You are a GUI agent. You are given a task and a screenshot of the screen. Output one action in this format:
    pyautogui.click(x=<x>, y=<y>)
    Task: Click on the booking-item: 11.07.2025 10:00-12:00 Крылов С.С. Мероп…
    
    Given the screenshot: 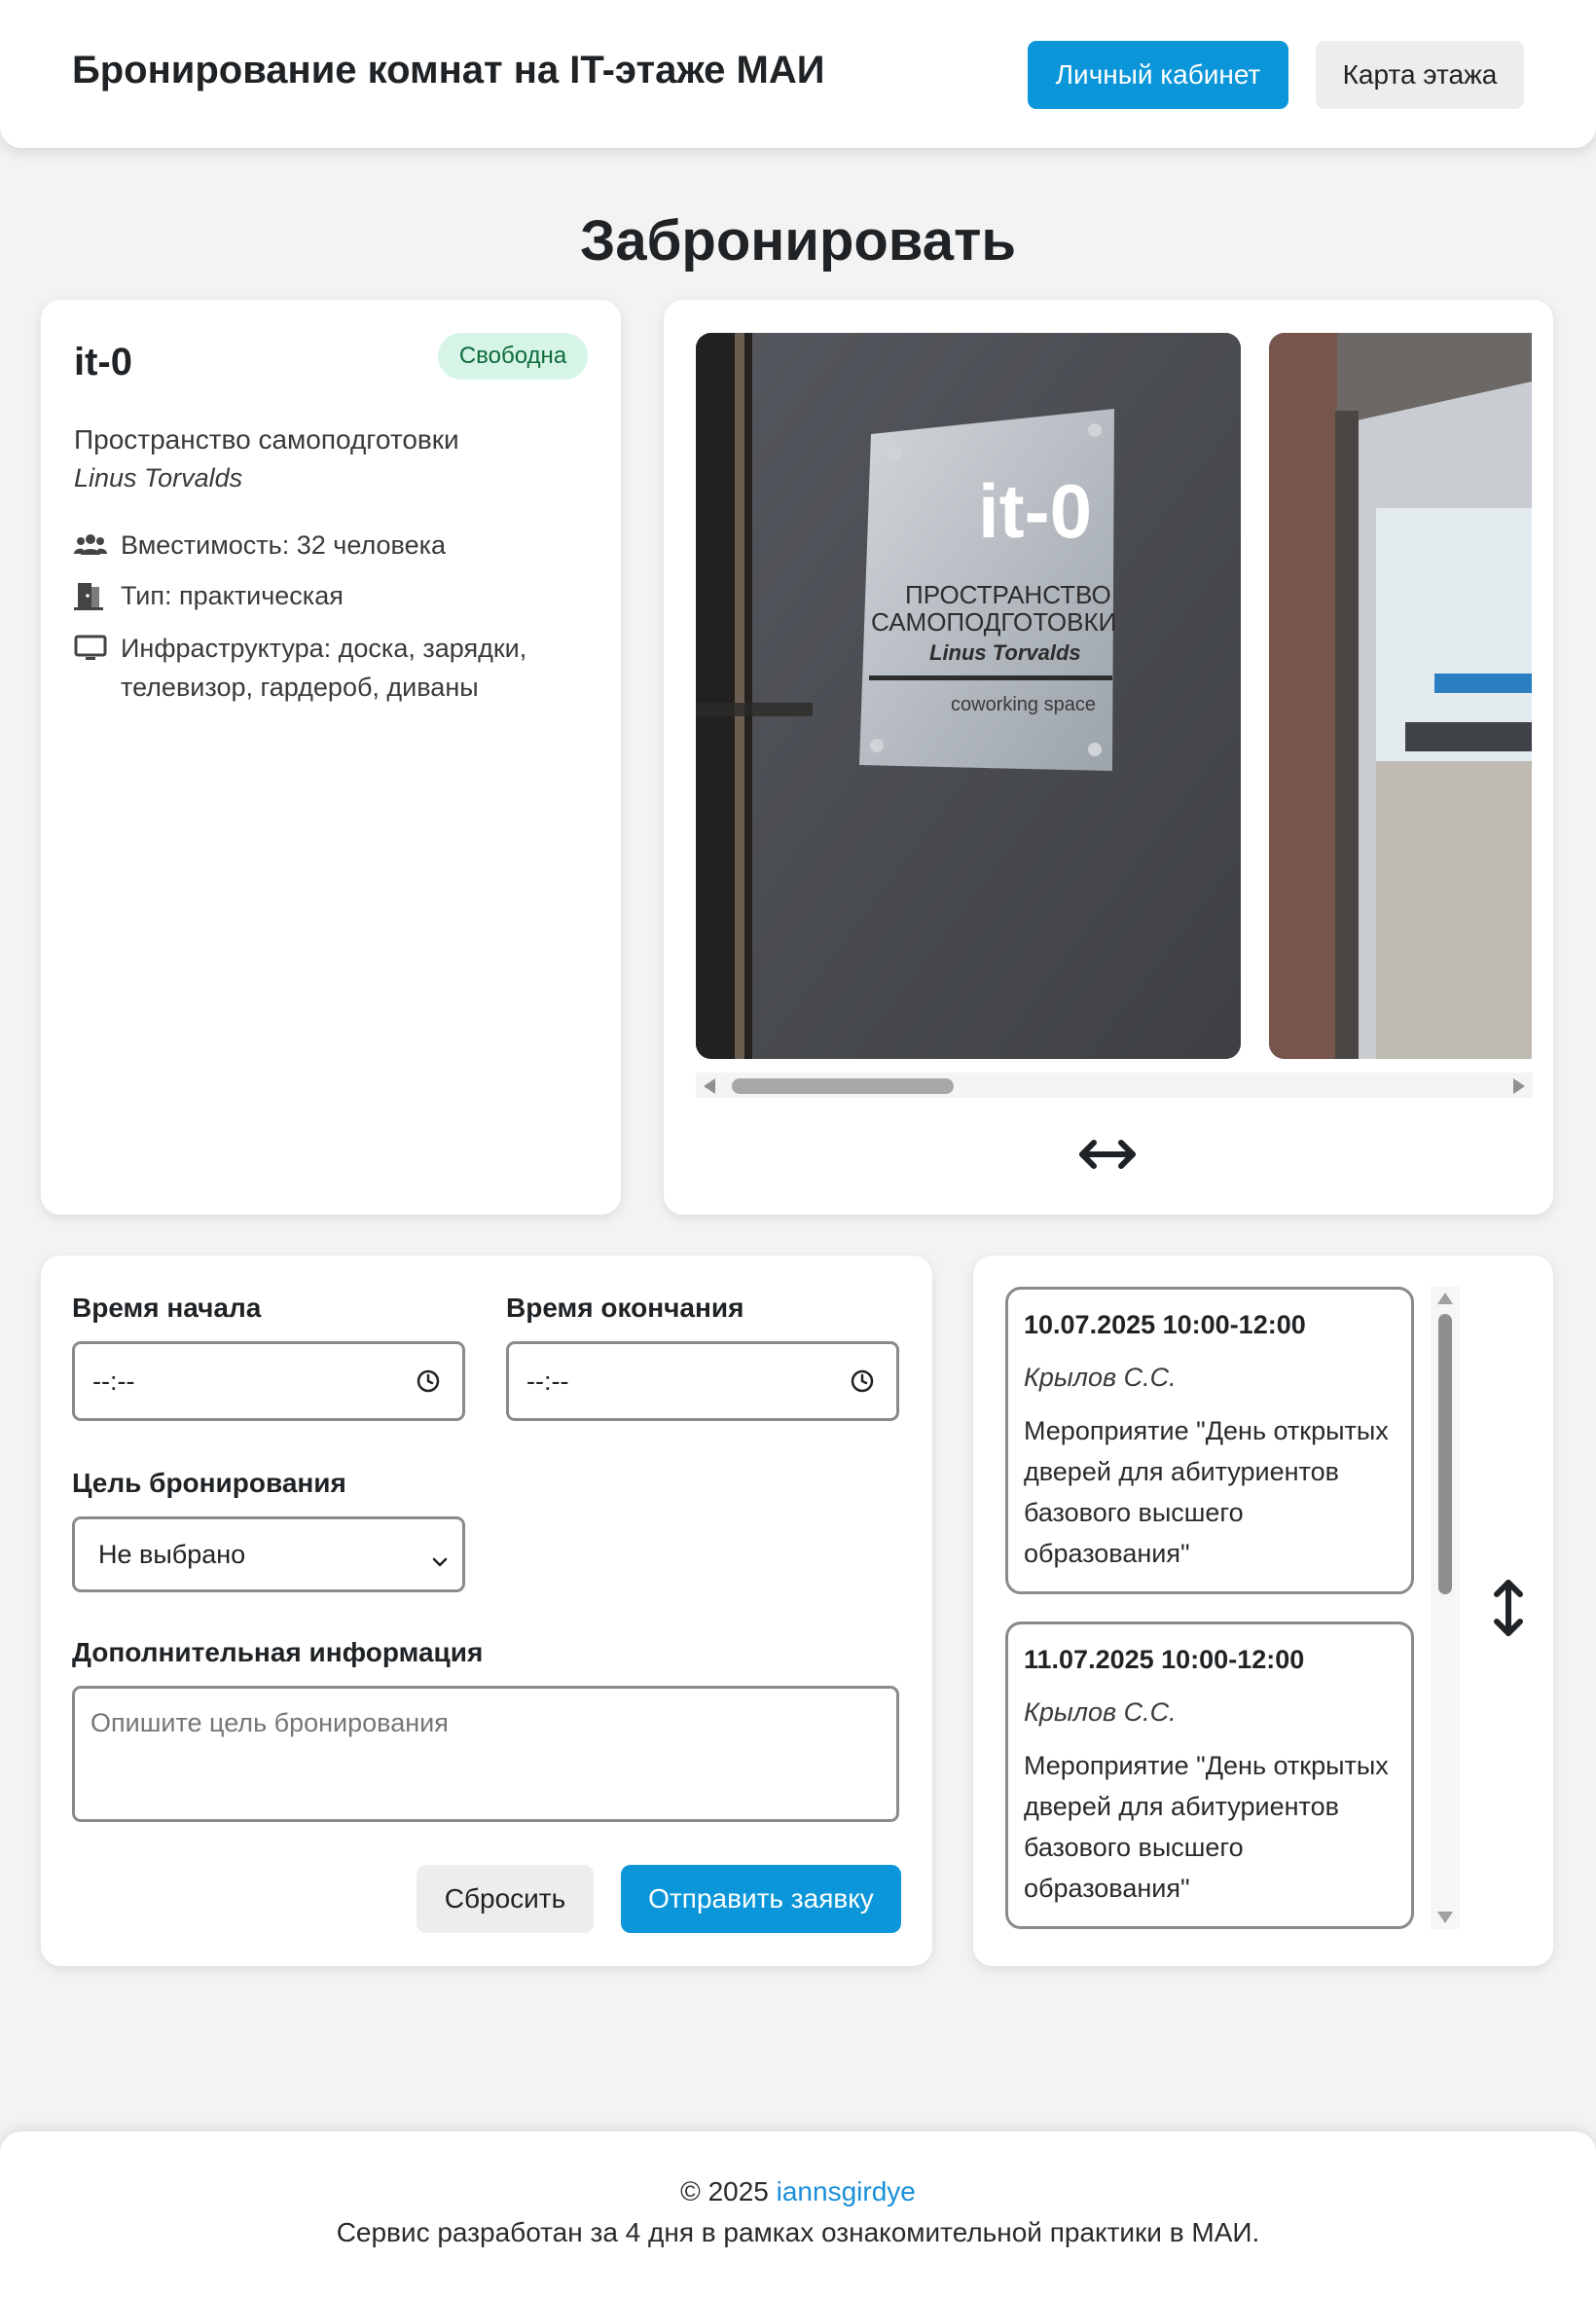 What is the action you would take?
    pyautogui.click(x=1209, y=1775)
    